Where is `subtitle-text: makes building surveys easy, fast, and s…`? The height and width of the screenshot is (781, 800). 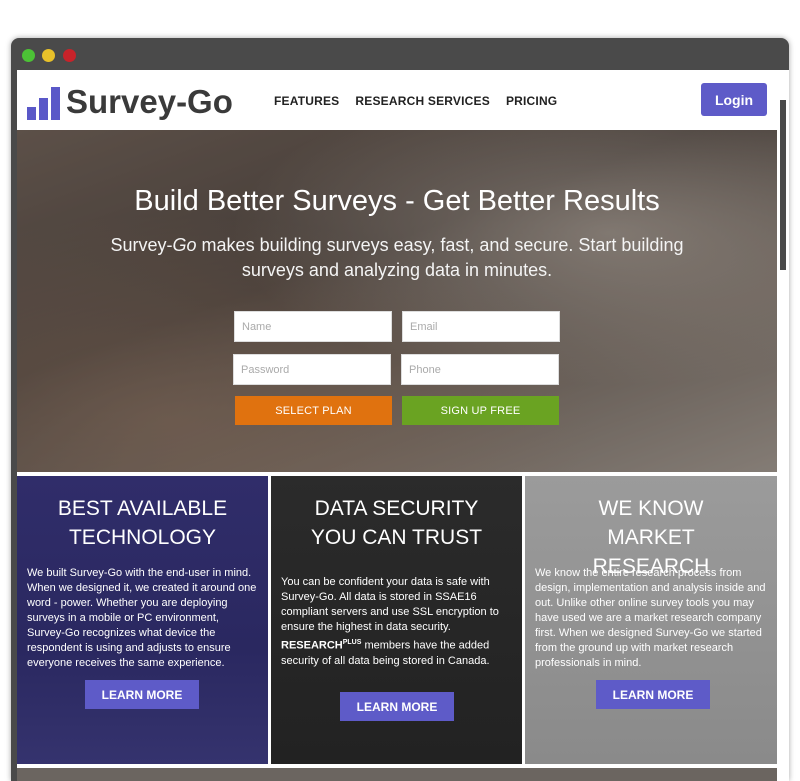
subtitle-text: makes building surveys easy, fast, and s… is located at coordinates (440, 257).